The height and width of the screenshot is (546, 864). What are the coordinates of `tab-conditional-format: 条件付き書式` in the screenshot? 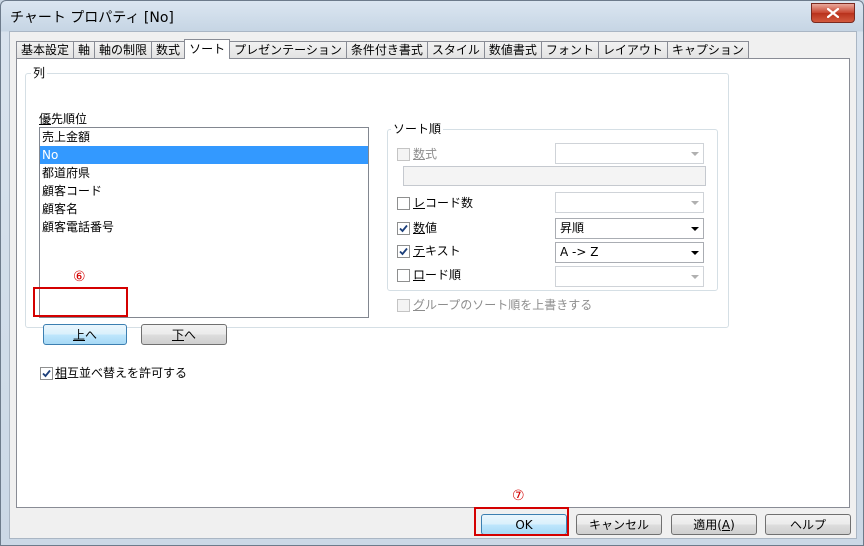 It's located at (386, 50).